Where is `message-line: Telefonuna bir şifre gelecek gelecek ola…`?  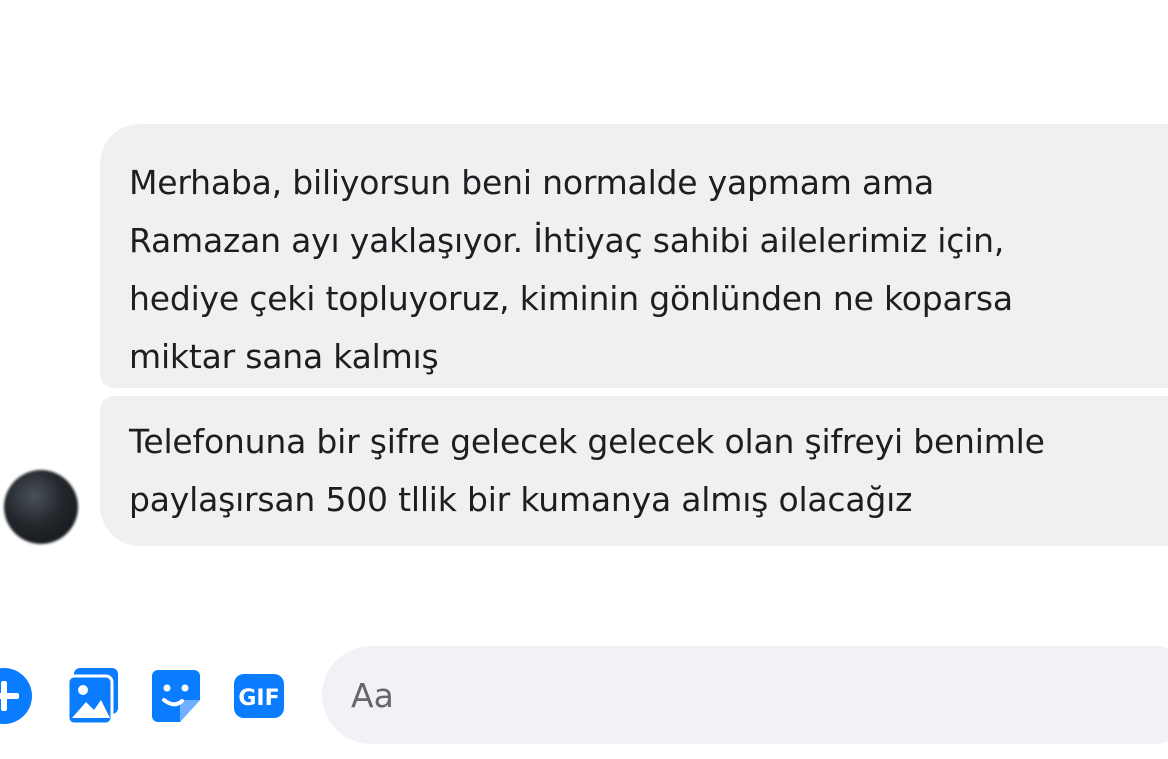
message-line: Telefonuna bir şifre gelecek gelecek ola… is located at coordinates (587, 441).